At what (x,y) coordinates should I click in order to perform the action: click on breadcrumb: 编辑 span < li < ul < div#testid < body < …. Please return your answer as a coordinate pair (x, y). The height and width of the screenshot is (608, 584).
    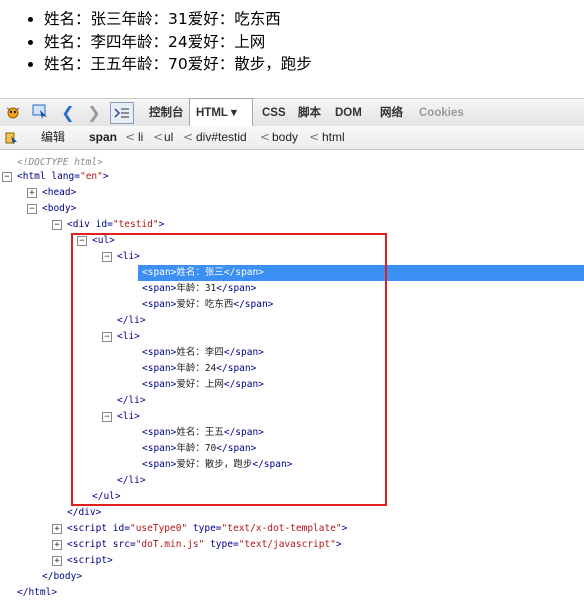
    Looking at the image, I should click on (292, 138).